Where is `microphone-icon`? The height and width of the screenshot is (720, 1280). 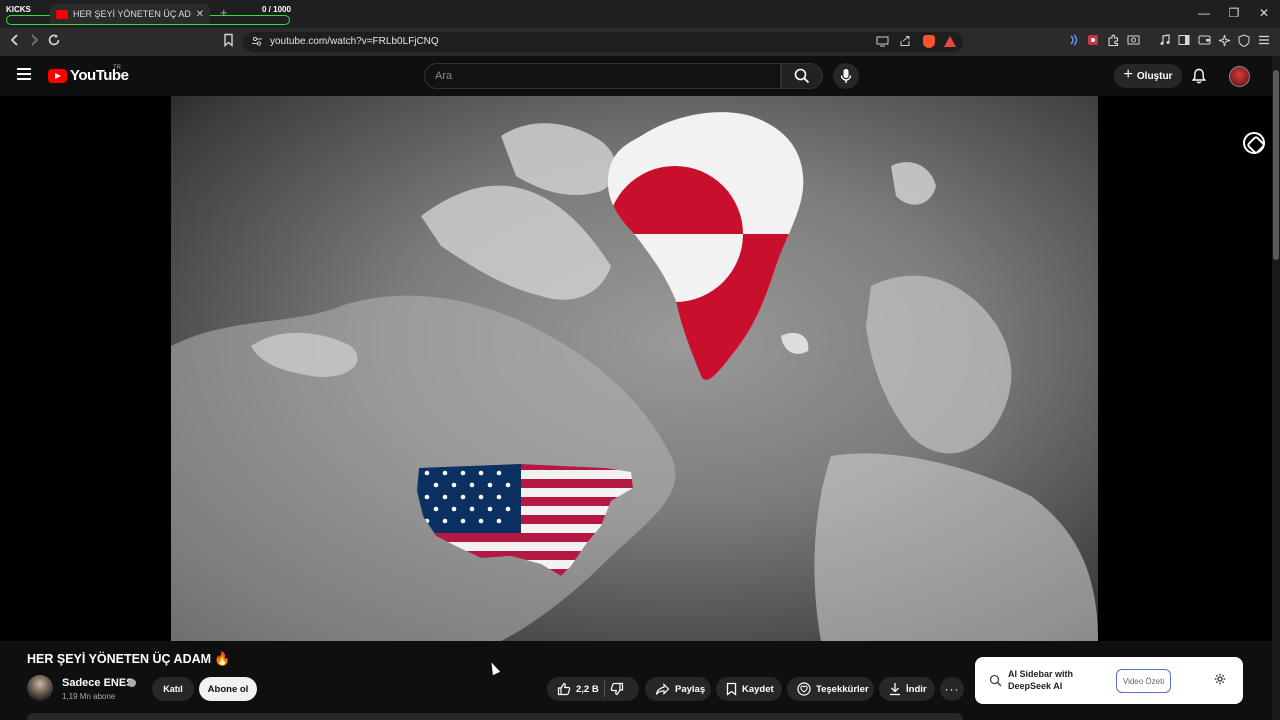
microphone-icon is located at coordinates (846, 76).